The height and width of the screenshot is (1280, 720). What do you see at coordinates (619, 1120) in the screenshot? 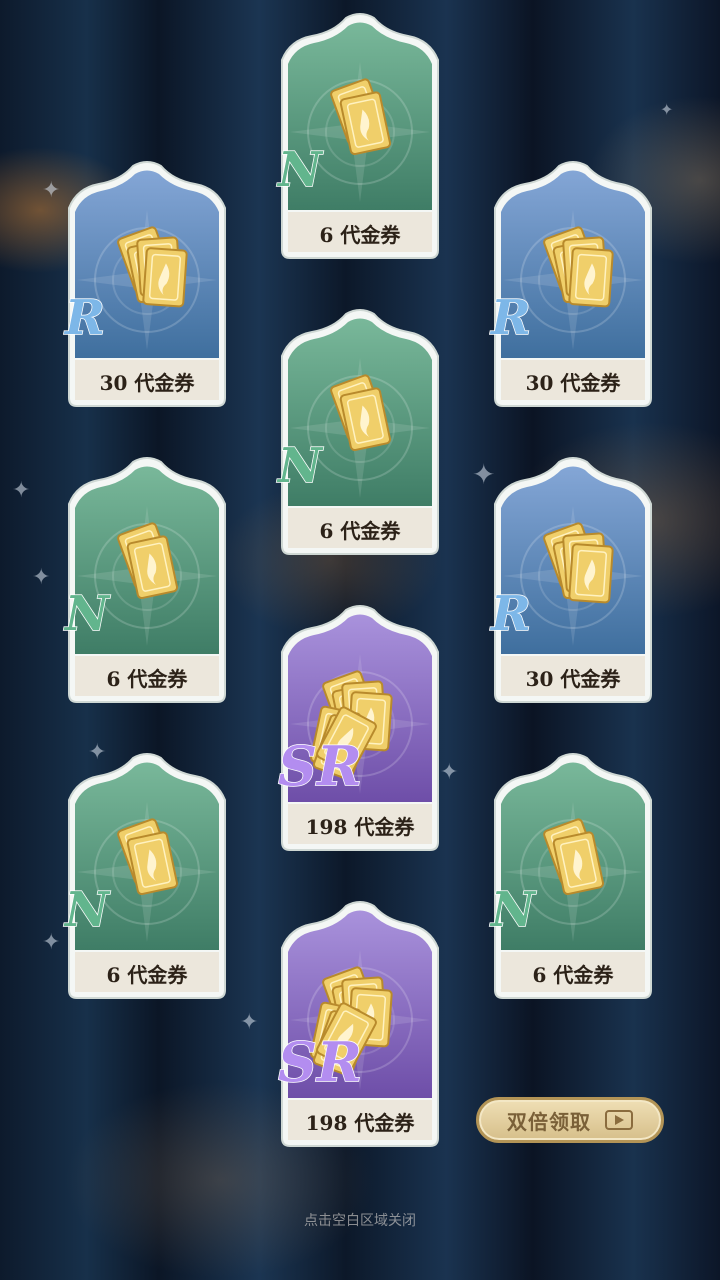
I see `video-ad-icon` at bounding box center [619, 1120].